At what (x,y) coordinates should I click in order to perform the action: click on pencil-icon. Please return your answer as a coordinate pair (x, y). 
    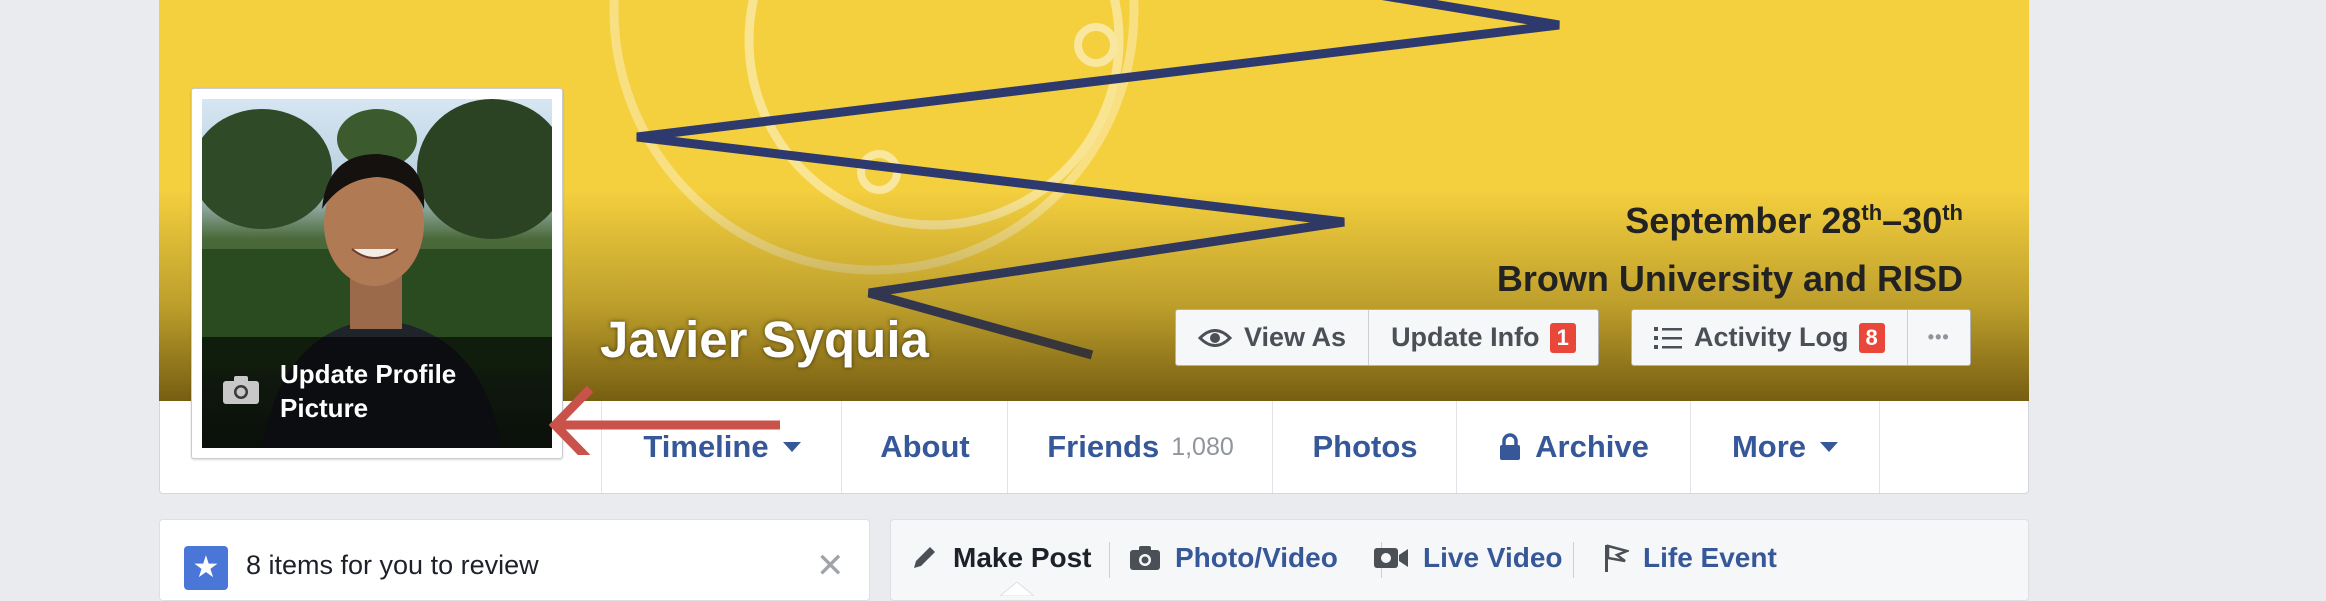
    Looking at the image, I should click on (924, 557).